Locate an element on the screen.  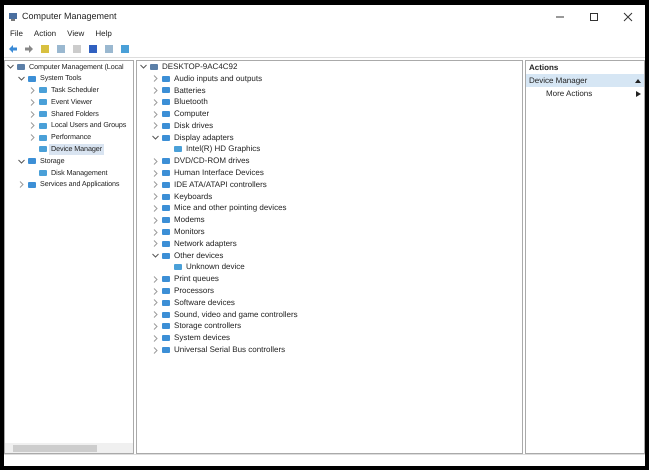
device-tree-item: Other devices is located at coordinates (199, 256).